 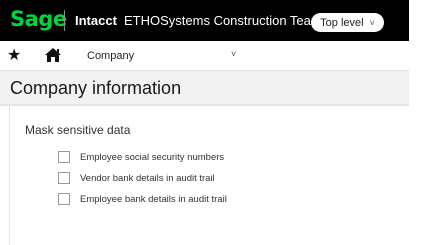 I want to click on title-bar: Company information, so click(x=204, y=88).